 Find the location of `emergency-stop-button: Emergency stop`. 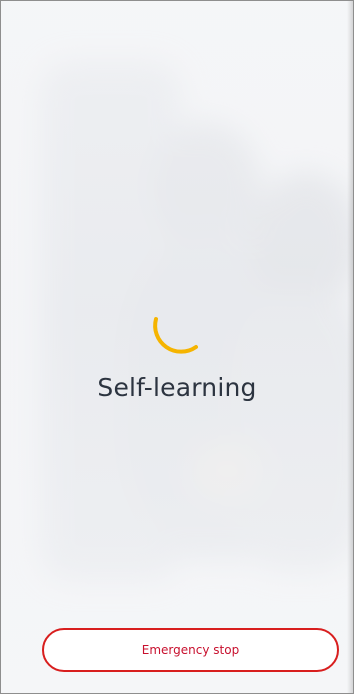

emergency-stop-button: Emergency stop is located at coordinates (190, 650).